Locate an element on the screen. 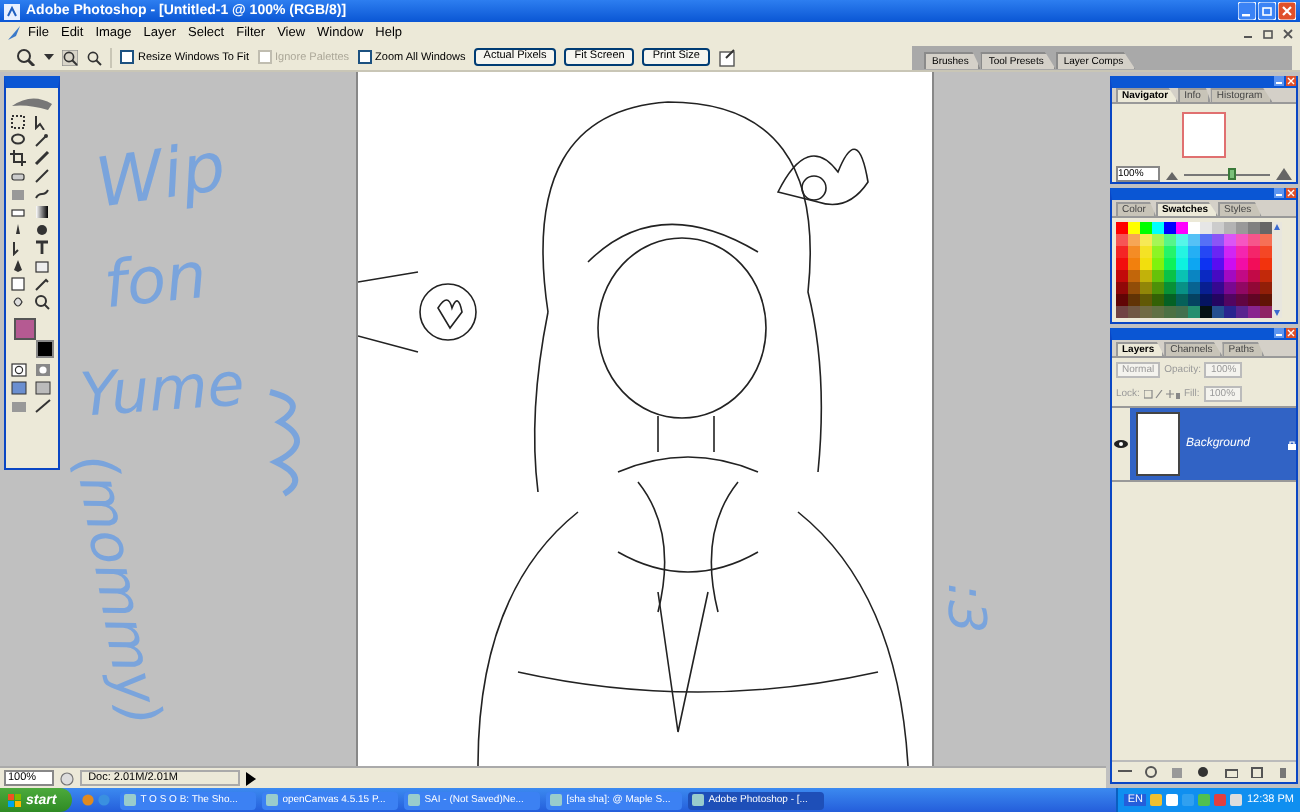 This screenshot has width=1300, height=812. handwritten-note: Yume is located at coordinates (162, 392).